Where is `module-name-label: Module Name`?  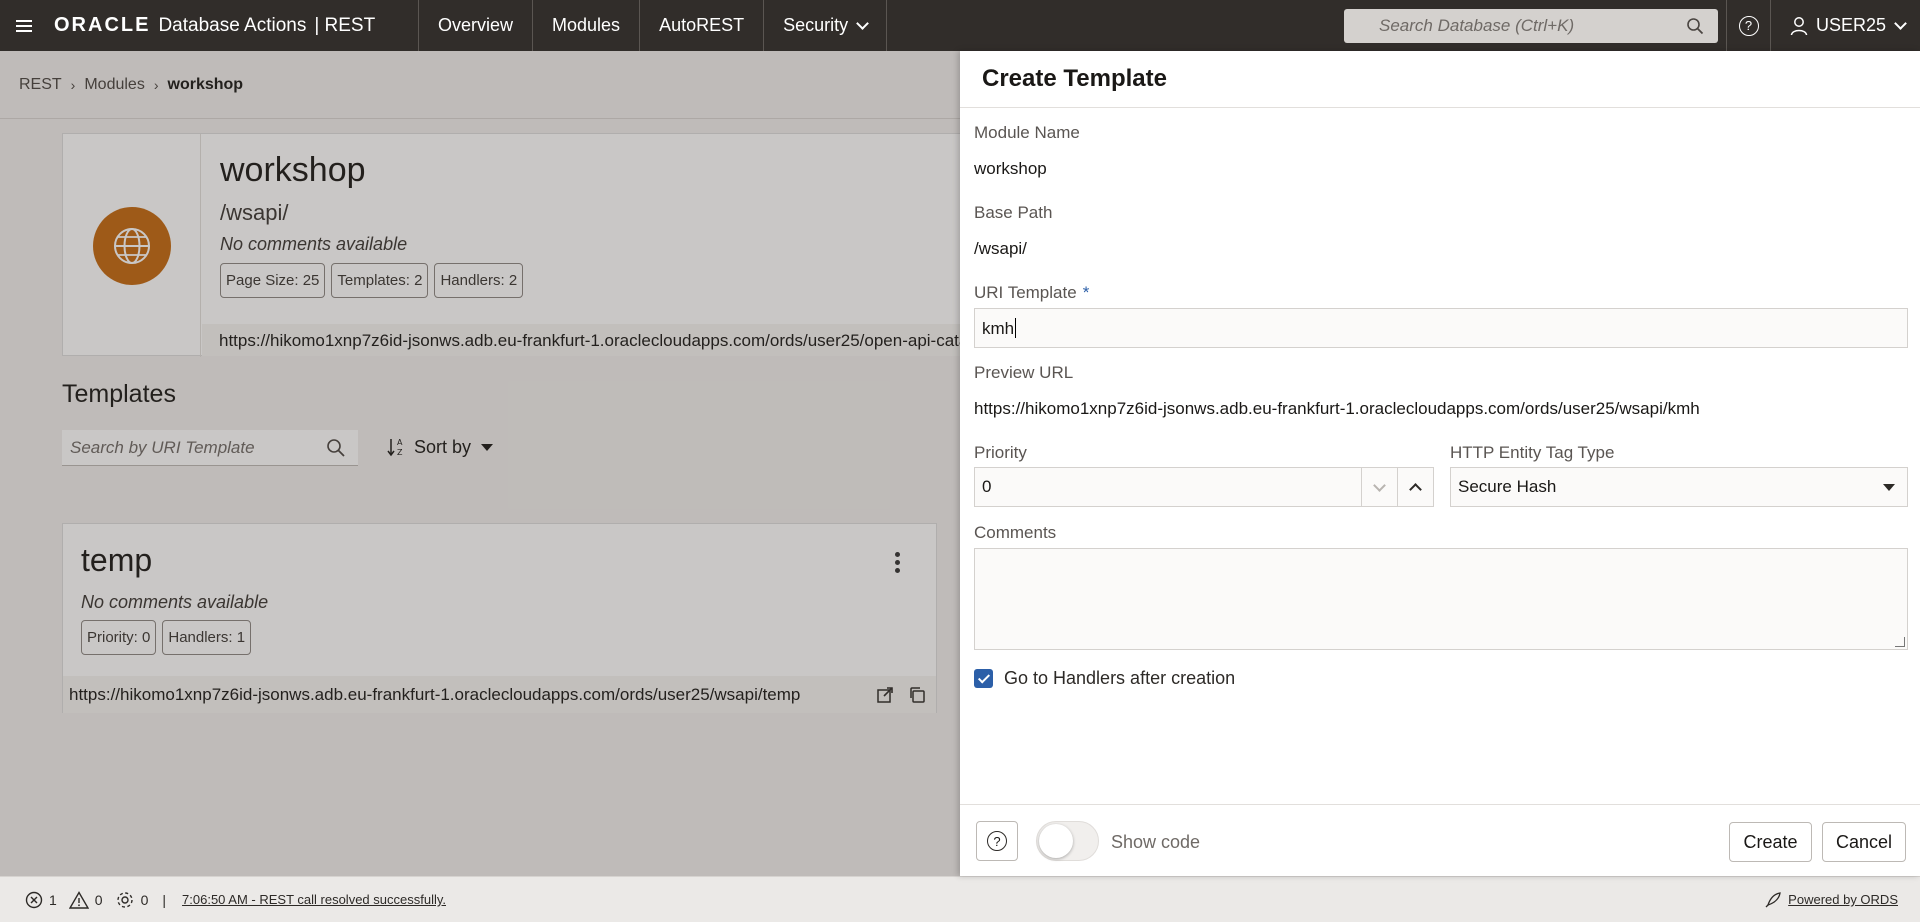
module-name-label: Module Name is located at coordinates (1027, 132).